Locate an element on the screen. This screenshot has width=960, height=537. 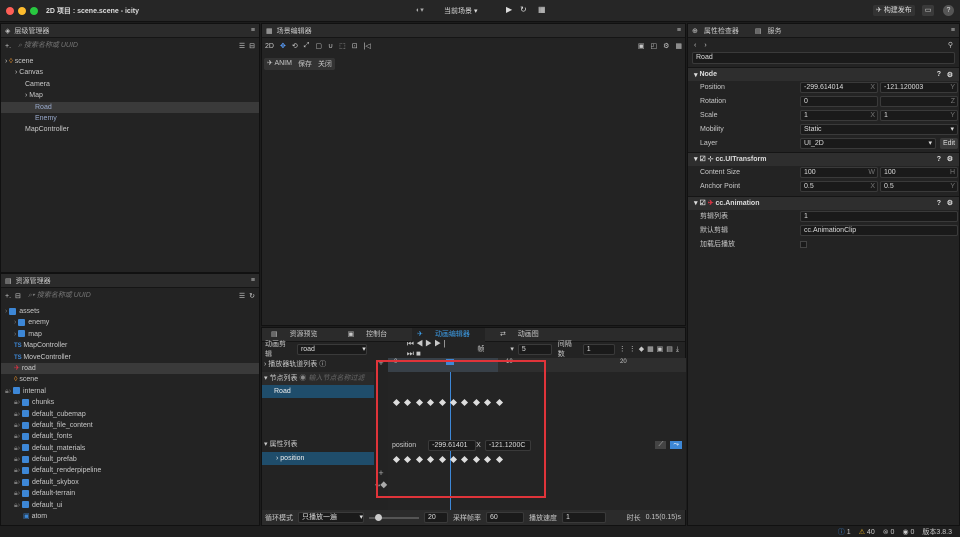
scene-select: 当前场景 ▾ is located at coordinates (460, 11).